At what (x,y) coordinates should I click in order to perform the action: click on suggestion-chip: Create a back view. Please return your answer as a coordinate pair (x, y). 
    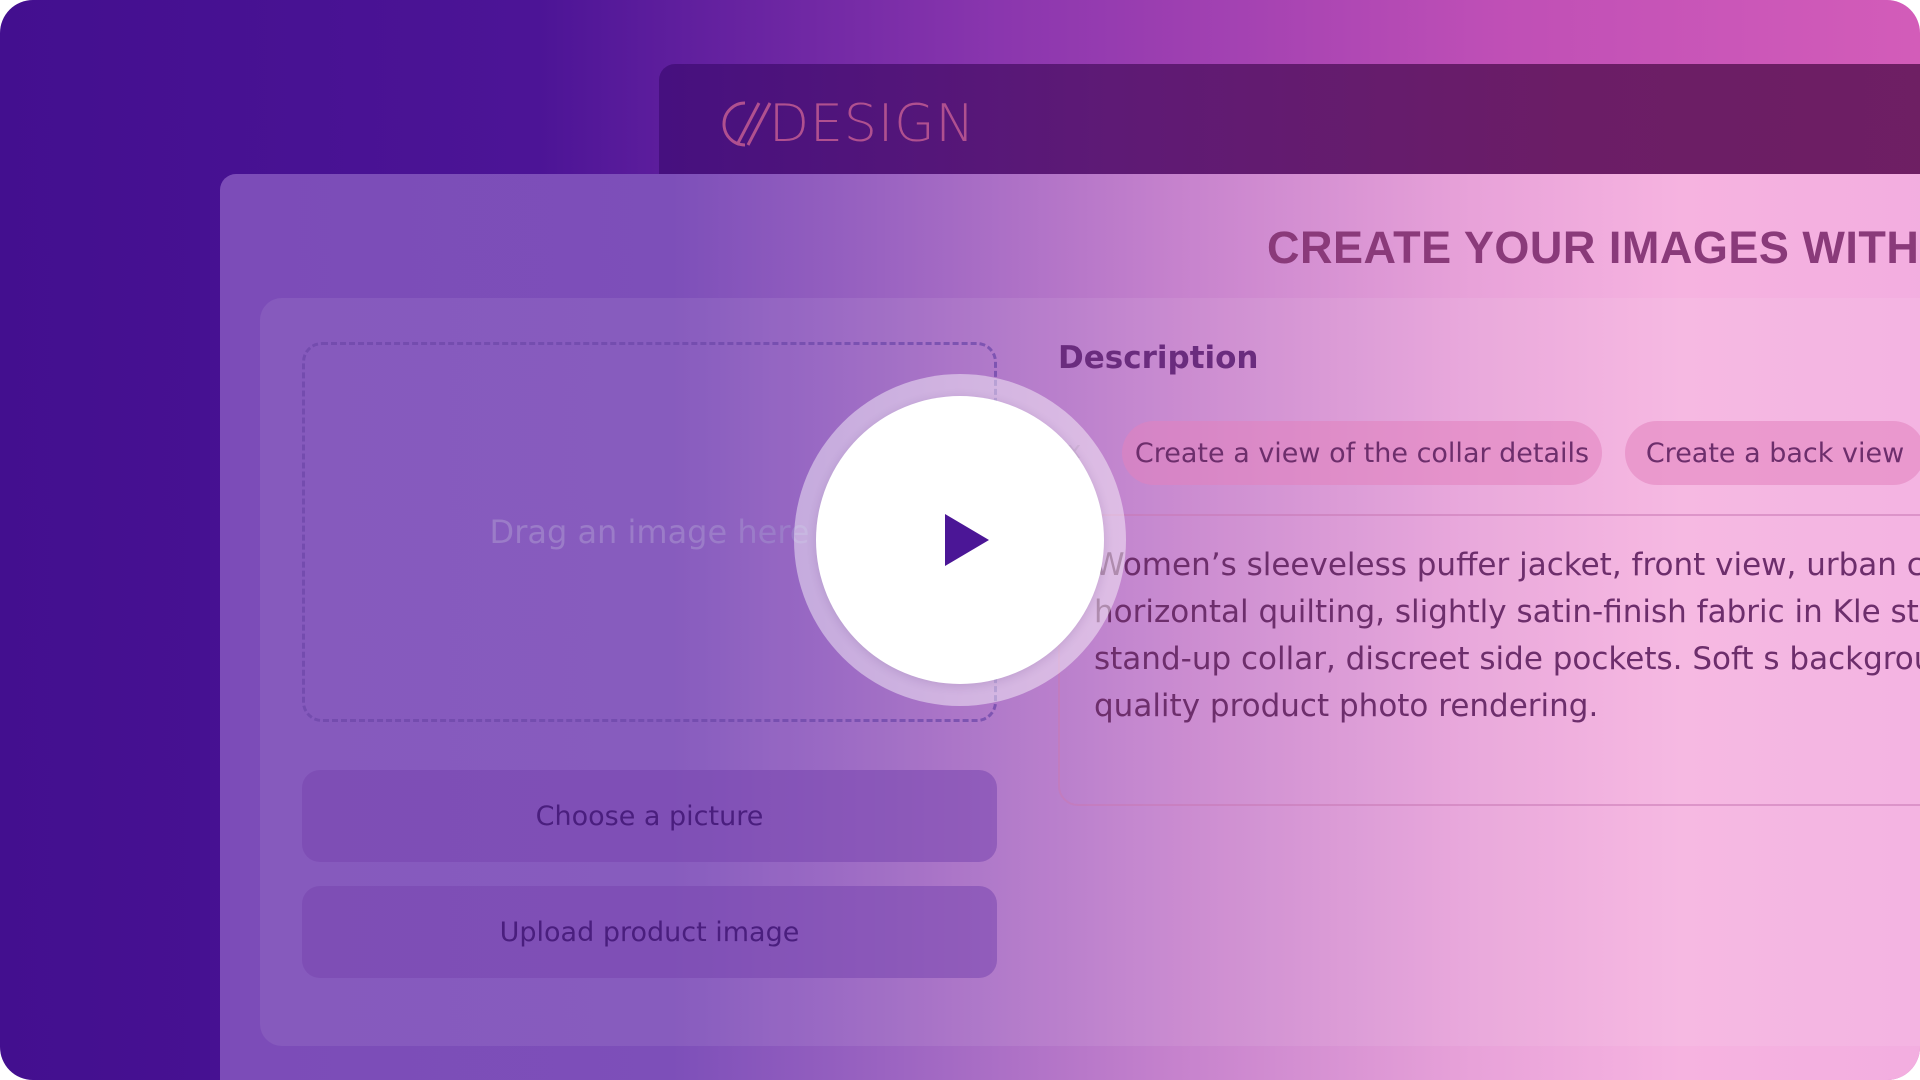
    Looking at the image, I should click on (1772, 453).